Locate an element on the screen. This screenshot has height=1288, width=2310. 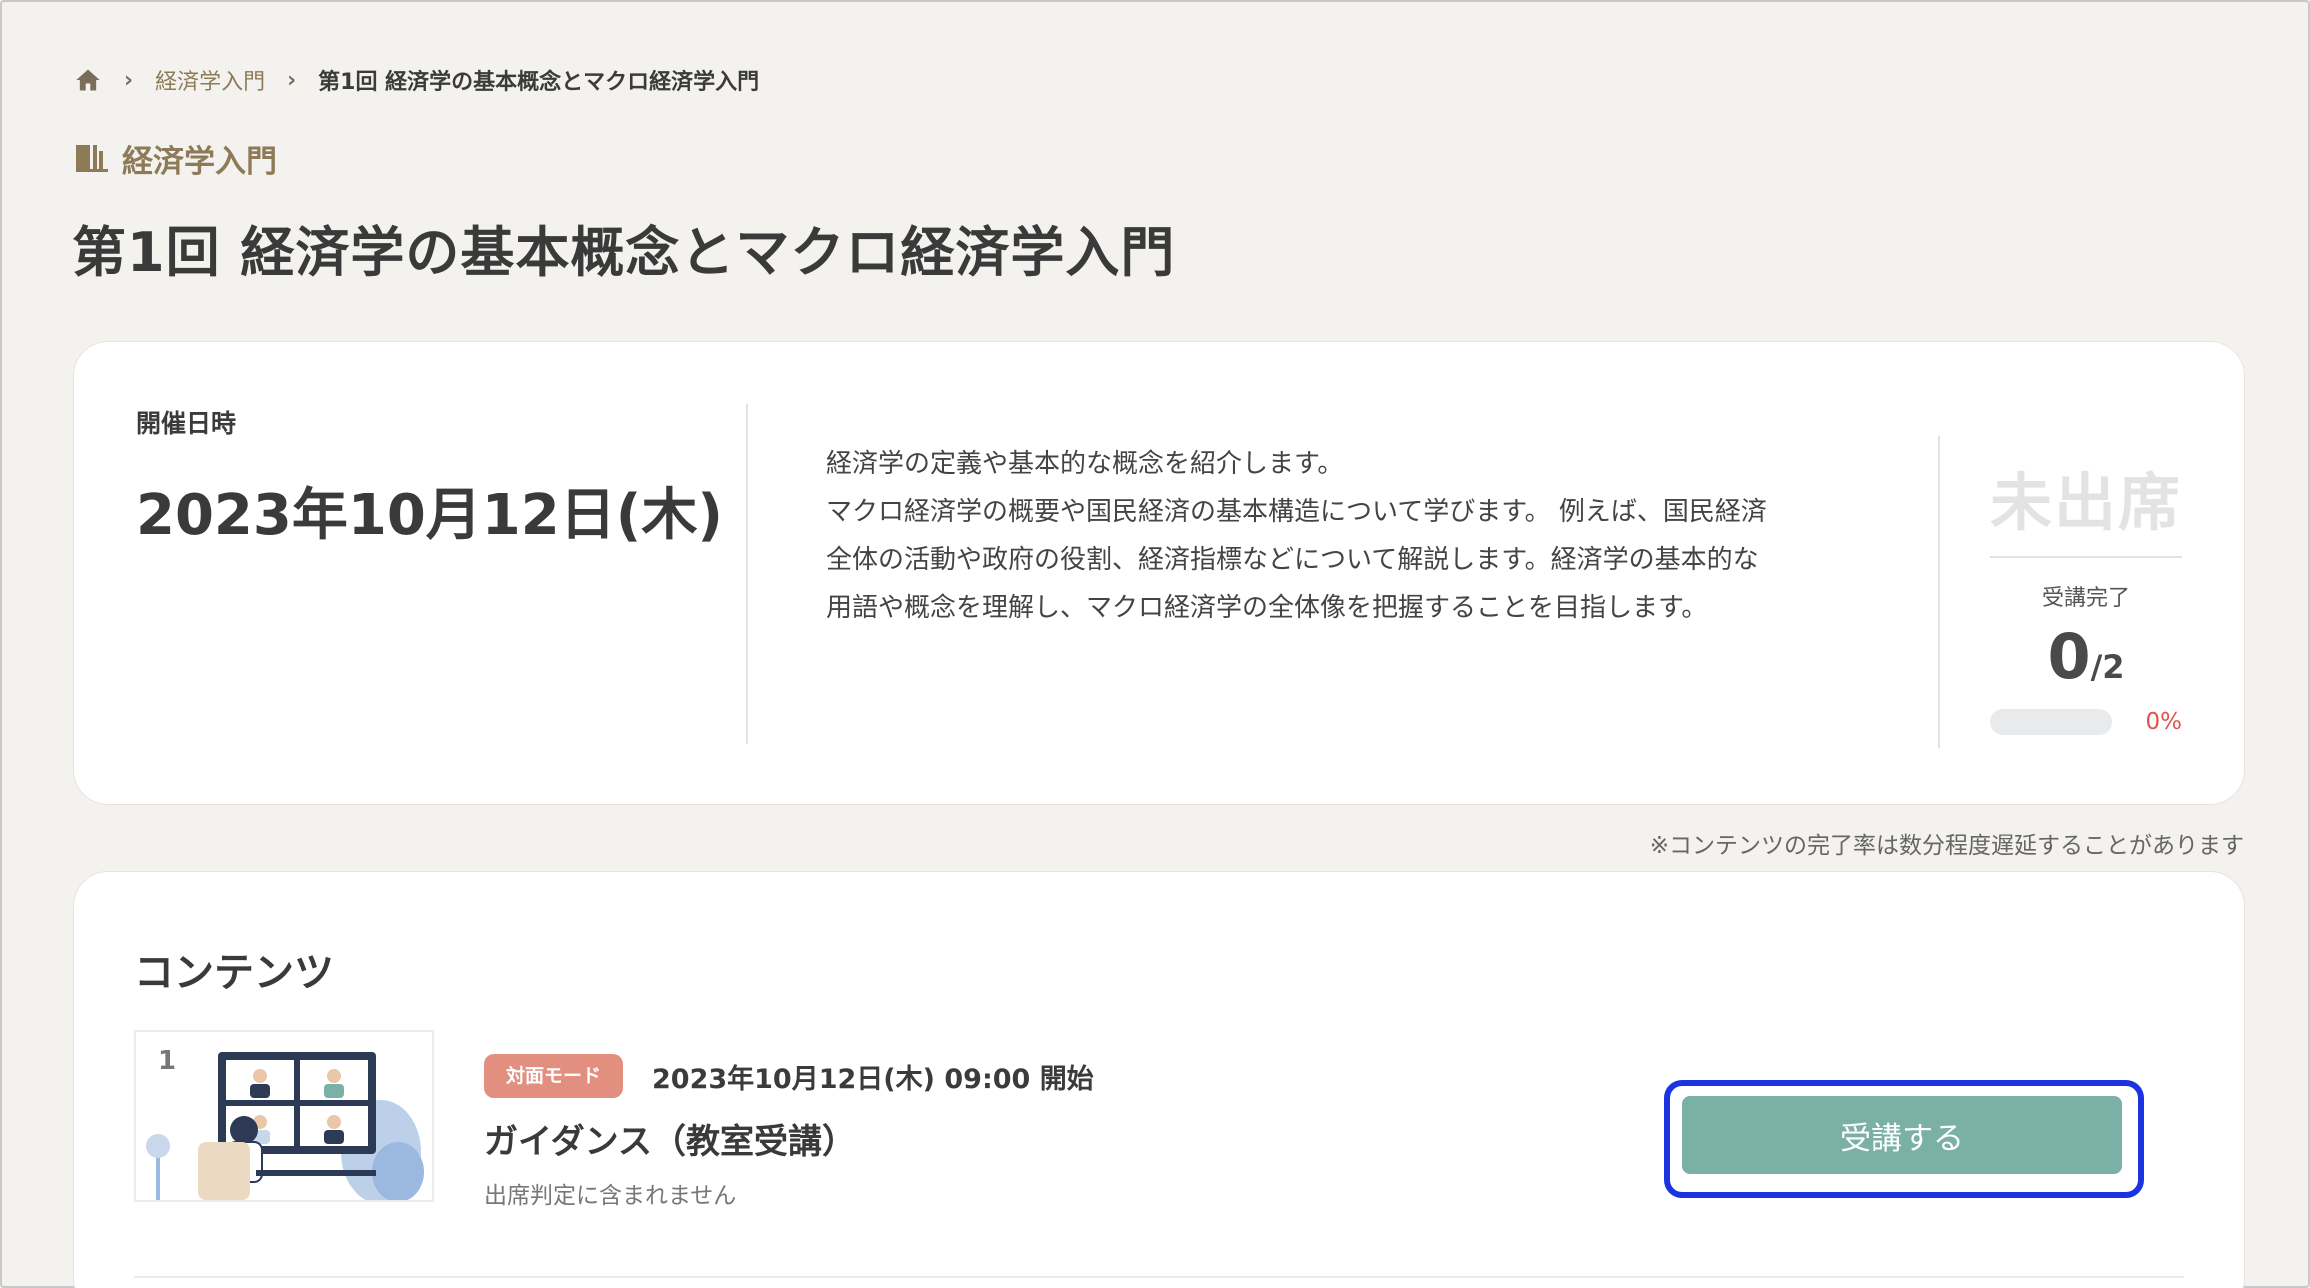
course-label: 経済学入門 is located at coordinates (175, 158).